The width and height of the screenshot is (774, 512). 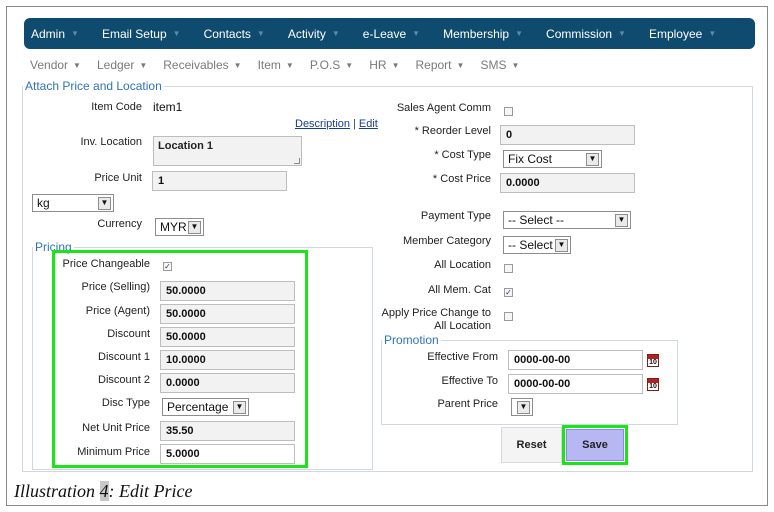 I want to click on parent-price-label: Parent Price, so click(x=467, y=404).